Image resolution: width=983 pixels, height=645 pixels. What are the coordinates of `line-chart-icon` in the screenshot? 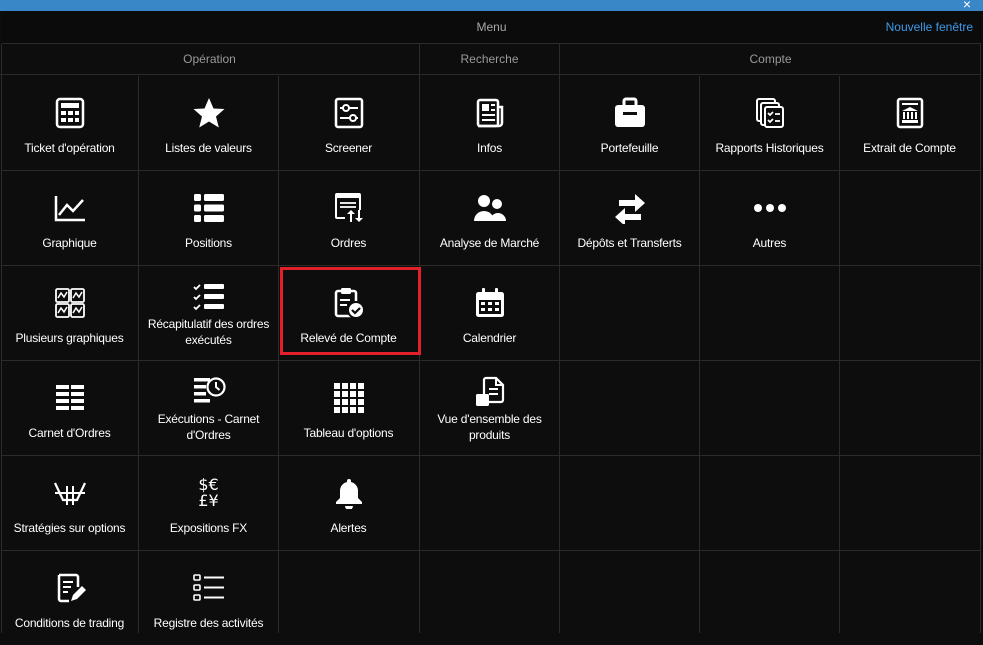 It's located at (69, 208).